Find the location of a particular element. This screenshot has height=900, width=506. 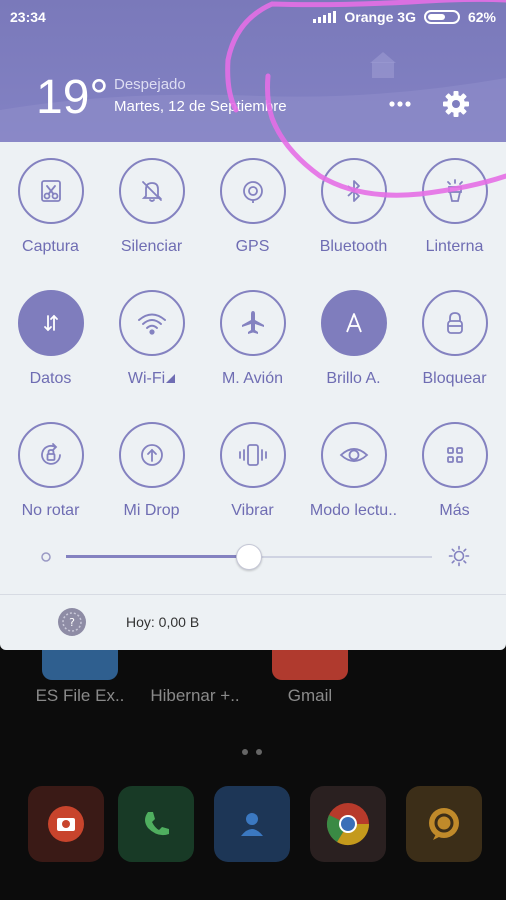

toggle-silenciar: Silenciar is located at coordinates (151, 207).